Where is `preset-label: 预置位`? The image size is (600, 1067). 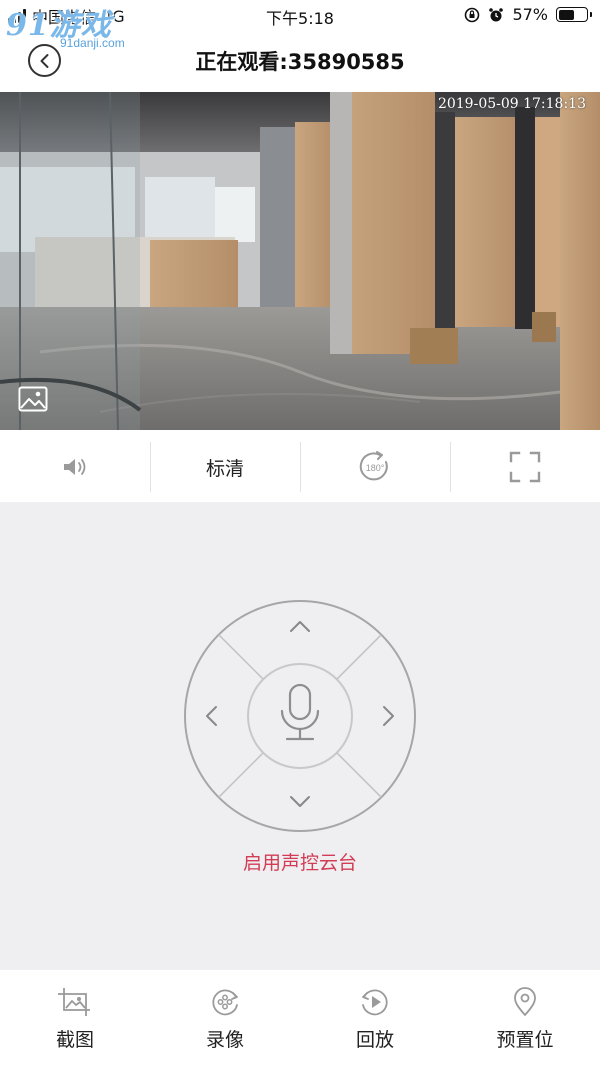
preset-label: 预置位 is located at coordinates (525, 1040).